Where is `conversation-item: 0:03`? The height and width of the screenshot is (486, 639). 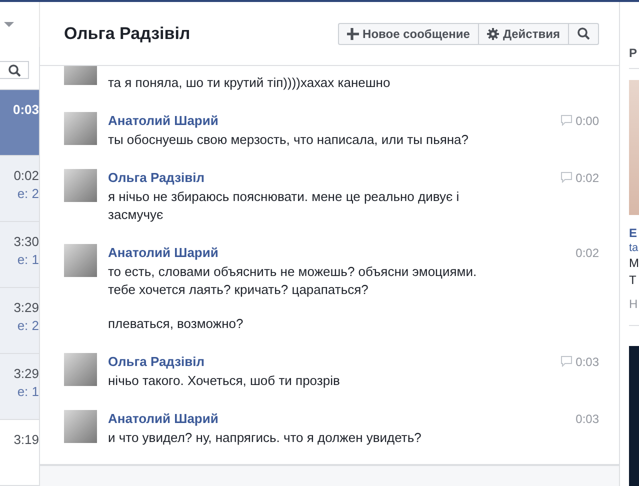 conversation-item: 0:03 is located at coordinates (19, 123).